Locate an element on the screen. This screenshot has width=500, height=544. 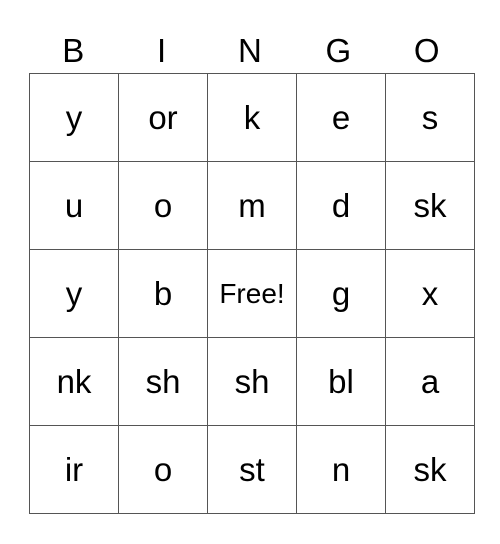
header-letter-b: B is located at coordinates (73, 50).